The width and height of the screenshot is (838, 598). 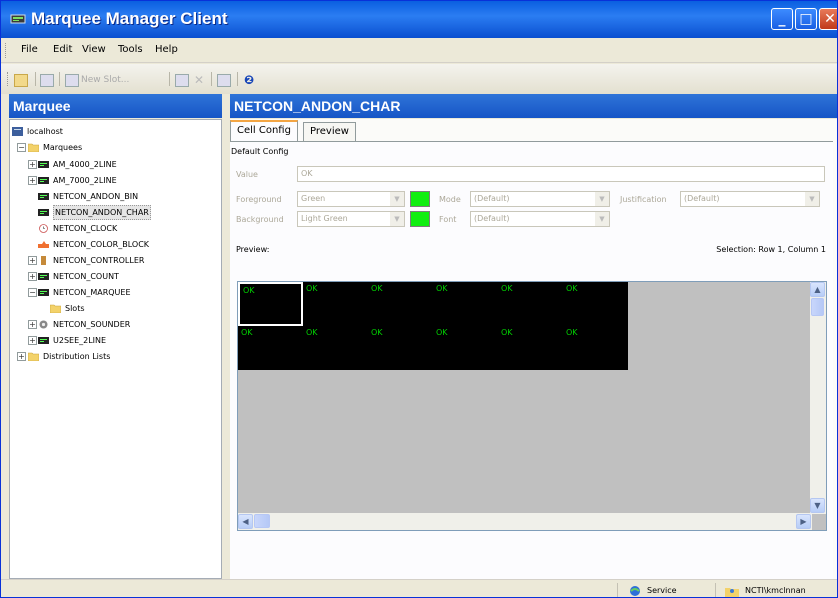 I want to click on right-pane-title: NETCON_ANDON_CHAR, so click(x=533, y=106).